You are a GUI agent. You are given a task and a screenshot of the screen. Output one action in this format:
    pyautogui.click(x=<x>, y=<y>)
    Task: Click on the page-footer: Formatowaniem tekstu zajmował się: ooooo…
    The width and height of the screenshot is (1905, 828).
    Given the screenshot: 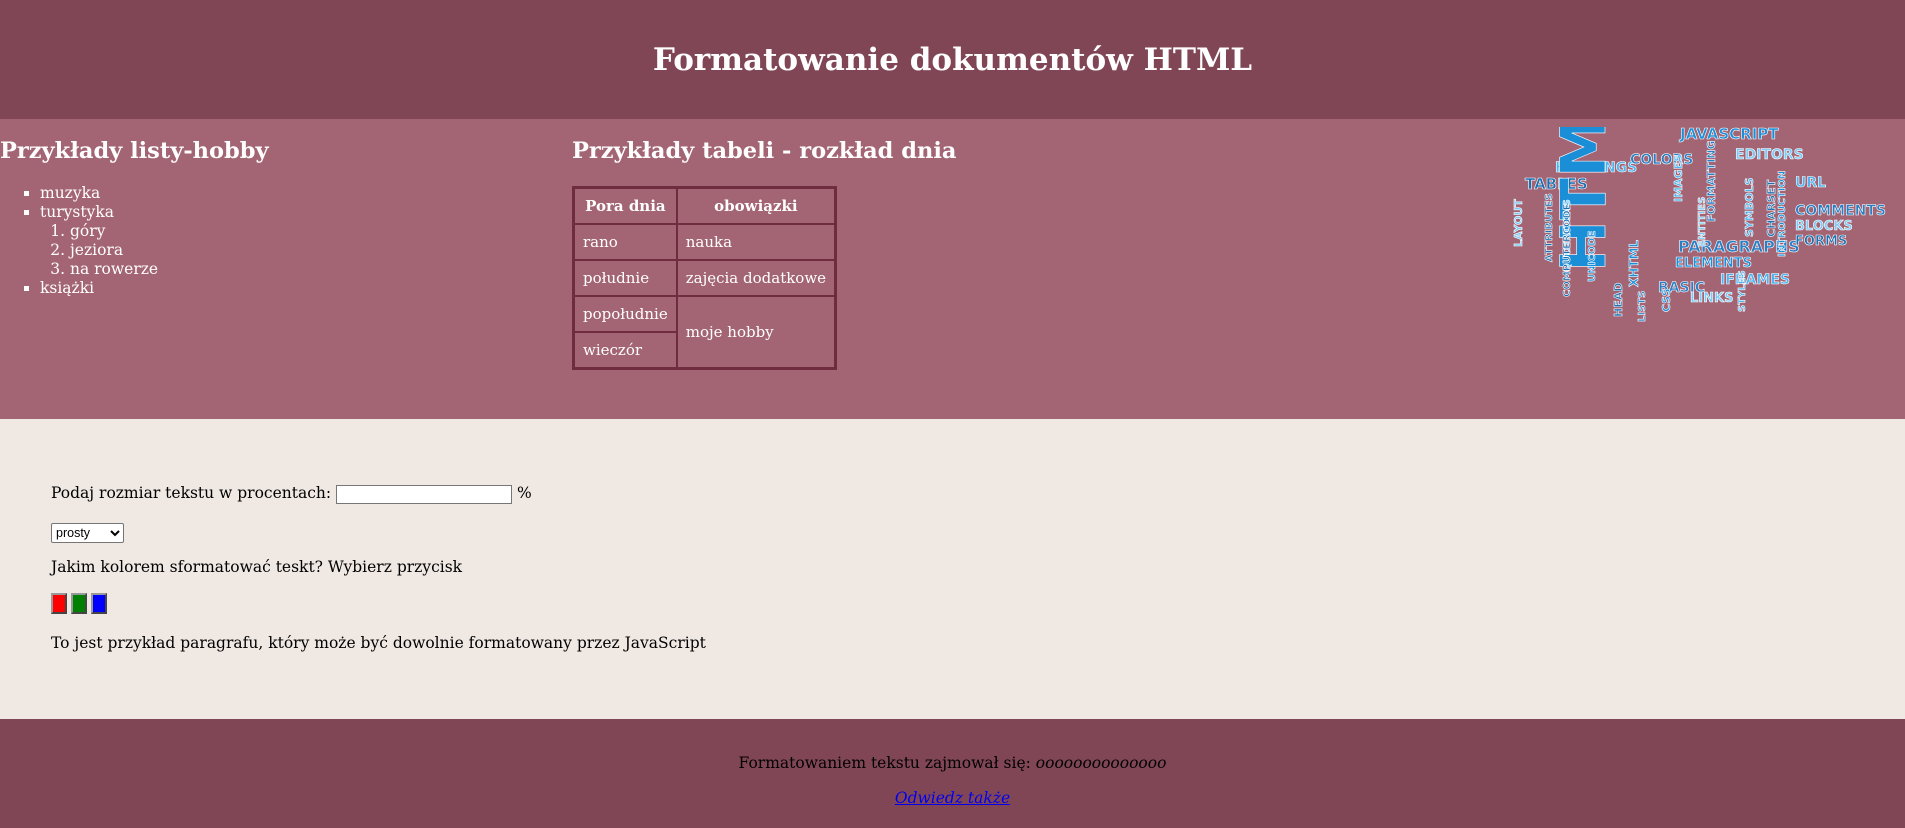 What is the action you would take?
    pyautogui.click(x=952, y=773)
    